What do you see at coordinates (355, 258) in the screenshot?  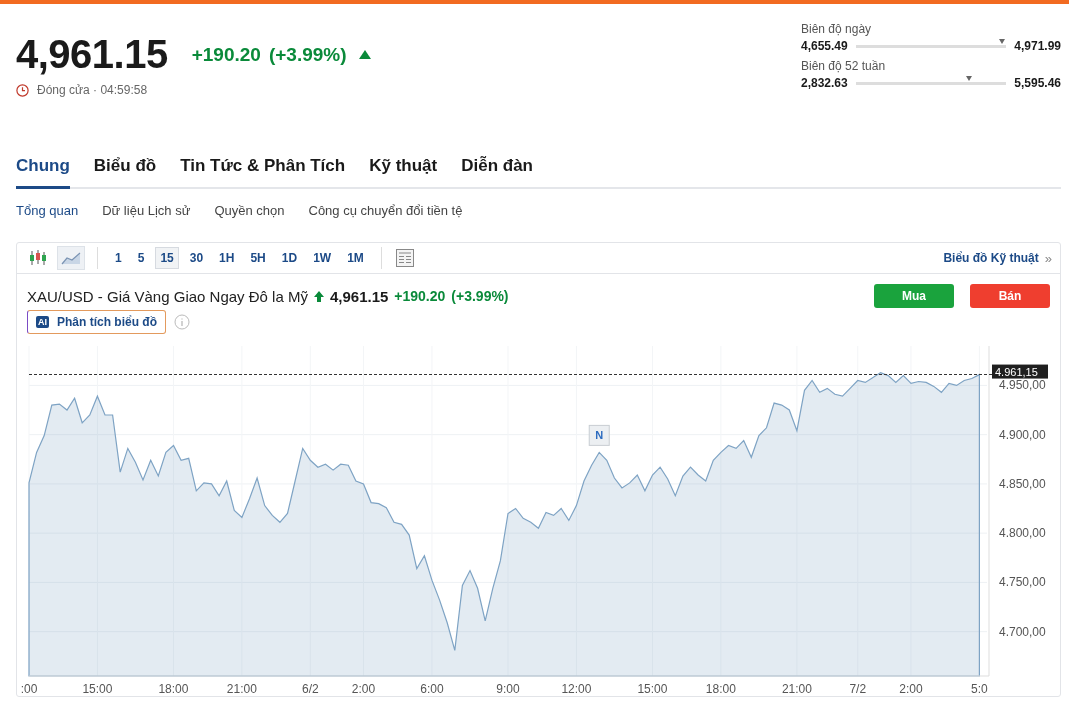 I see `interval-button: 1M` at bounding box center [355, 258].